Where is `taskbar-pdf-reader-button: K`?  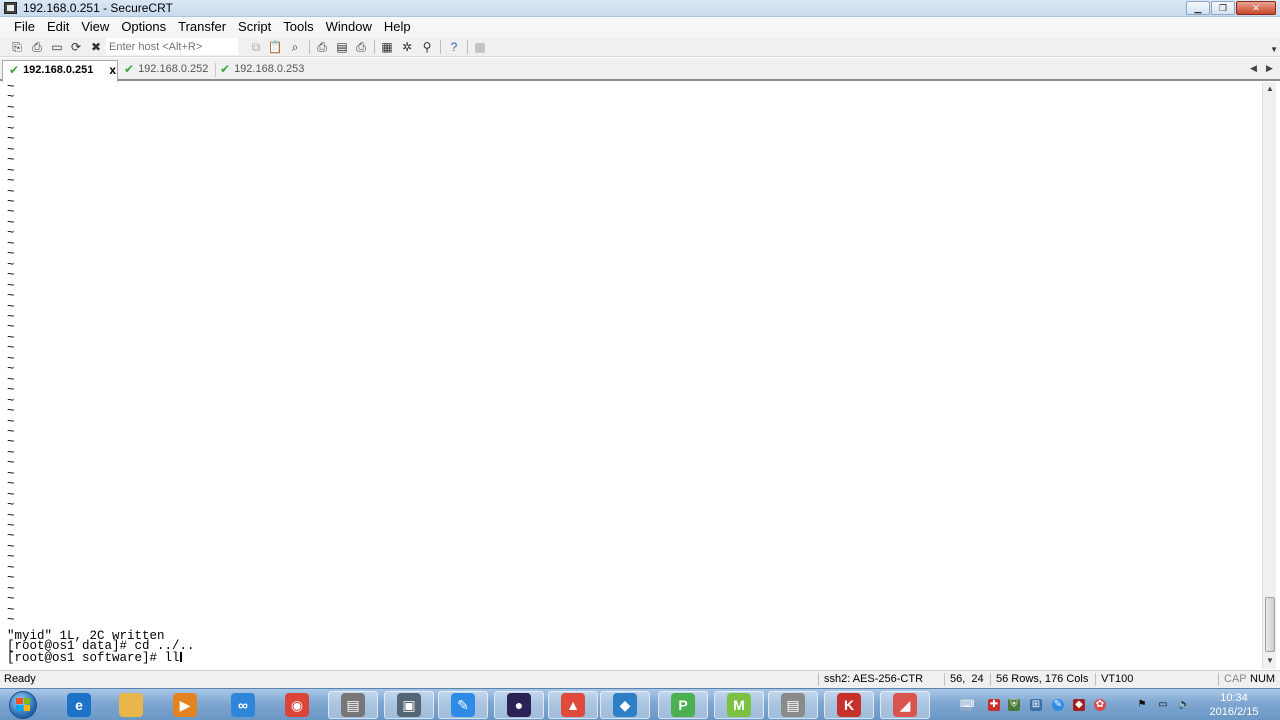
taskbar-pdf-reader-button: K is located at coordinates (849, 705).